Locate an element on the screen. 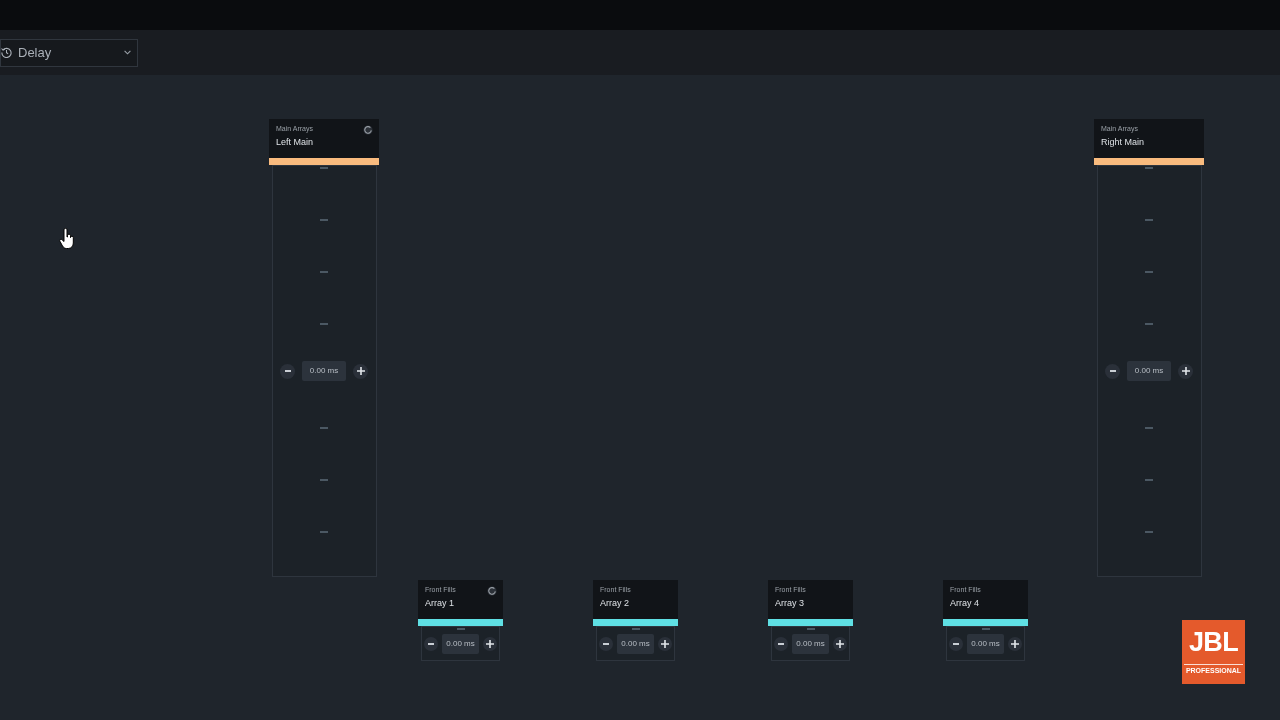 The height and width of the screenshot is (720, 1280). output-name: Left Main is located at coordinates (295, 142).